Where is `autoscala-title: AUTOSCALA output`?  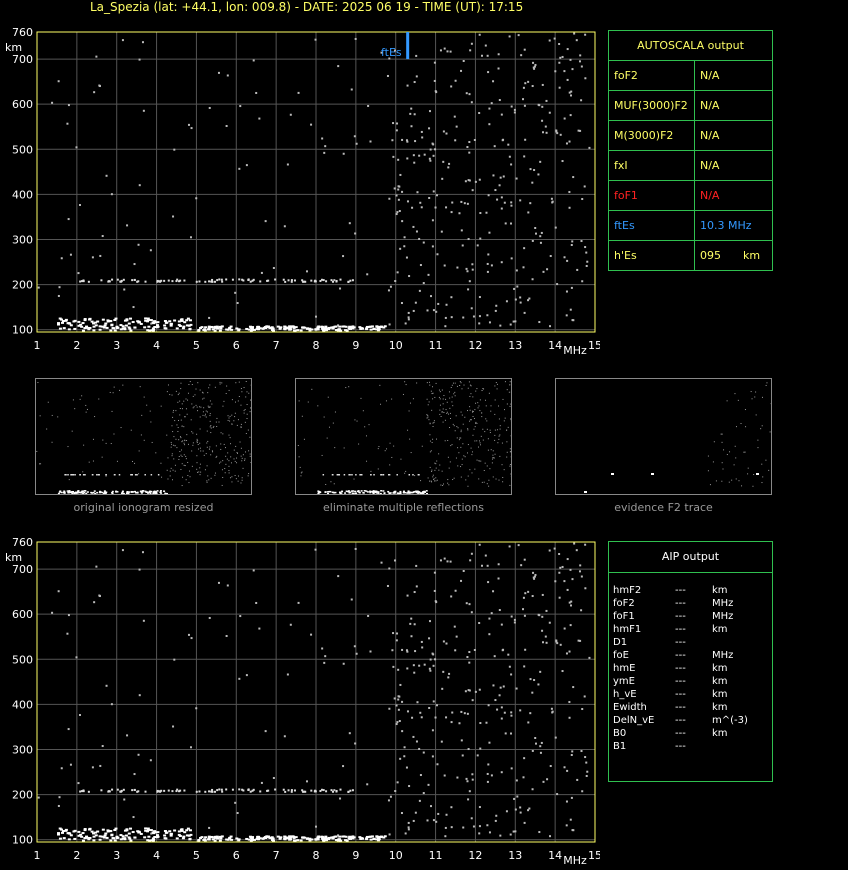 autoscala-title: AUTOSCALA output is located at coordinates (691, 46).